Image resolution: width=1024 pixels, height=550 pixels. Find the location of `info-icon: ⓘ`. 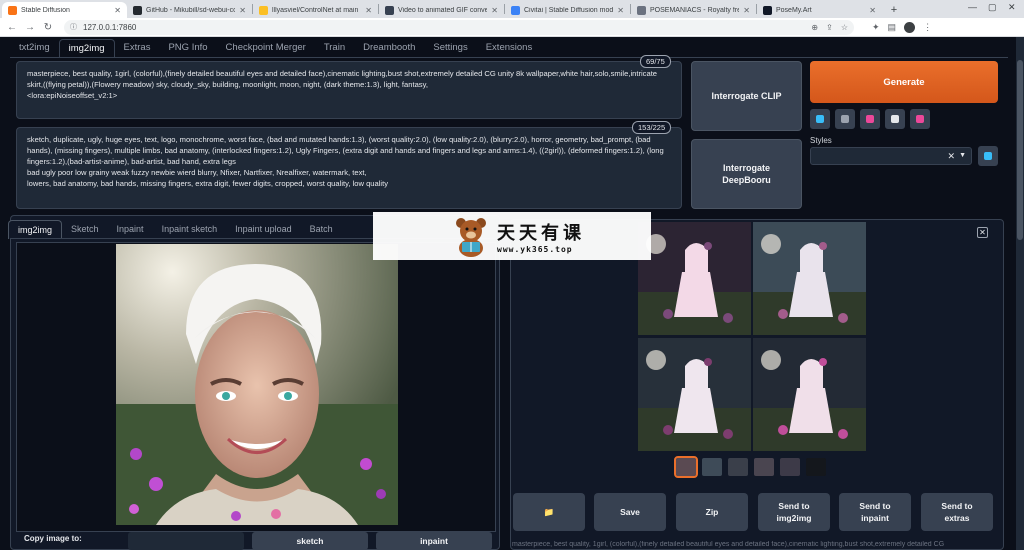

info-icon: ⓘ is located at coordinates (73, 27).